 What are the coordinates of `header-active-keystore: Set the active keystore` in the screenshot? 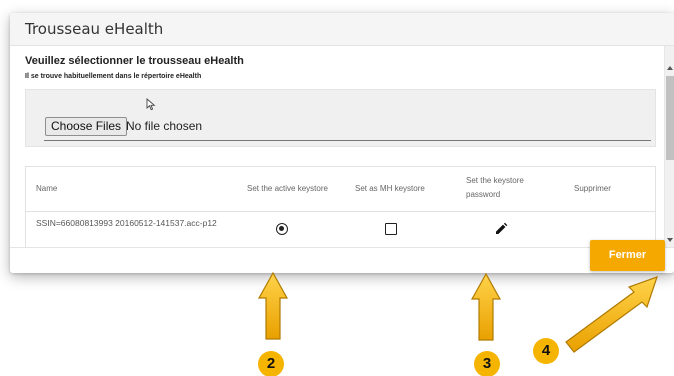 It's located at (287, 188).